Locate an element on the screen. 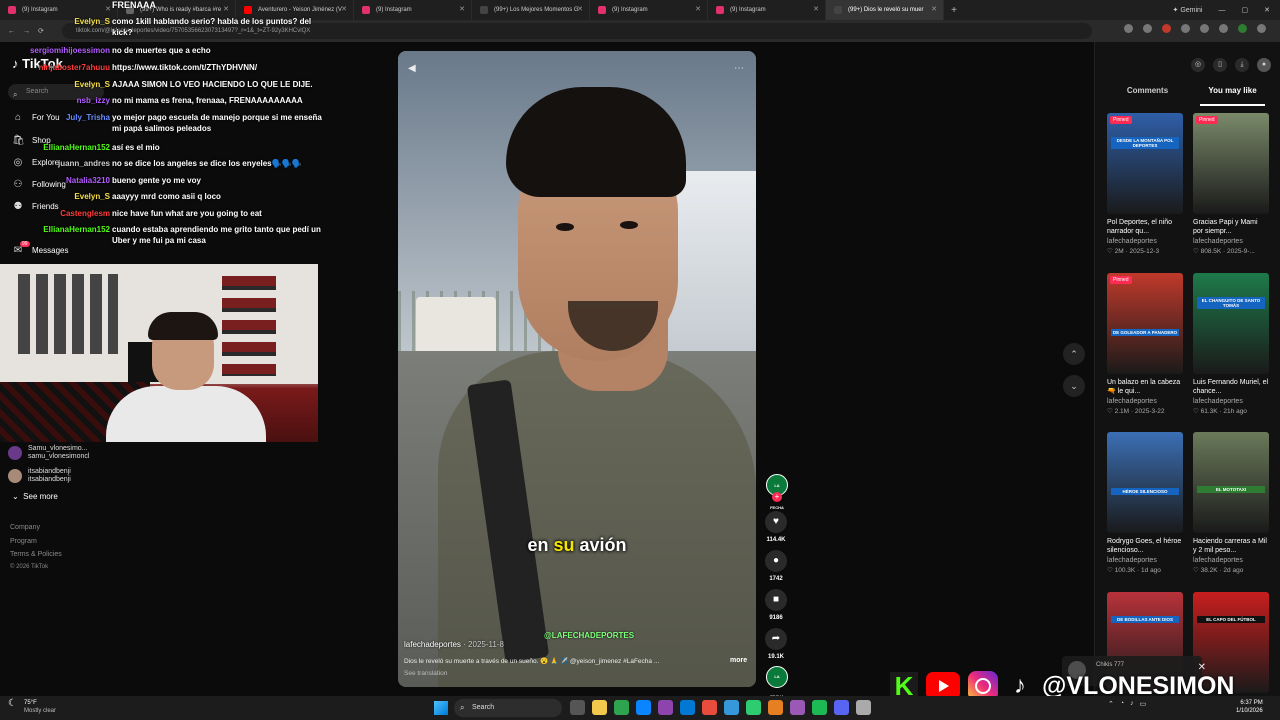 Image resolution: width=1280 pixels, height=720 pixels. battery-icon: ▭ is located at coordinates (1143, 704).